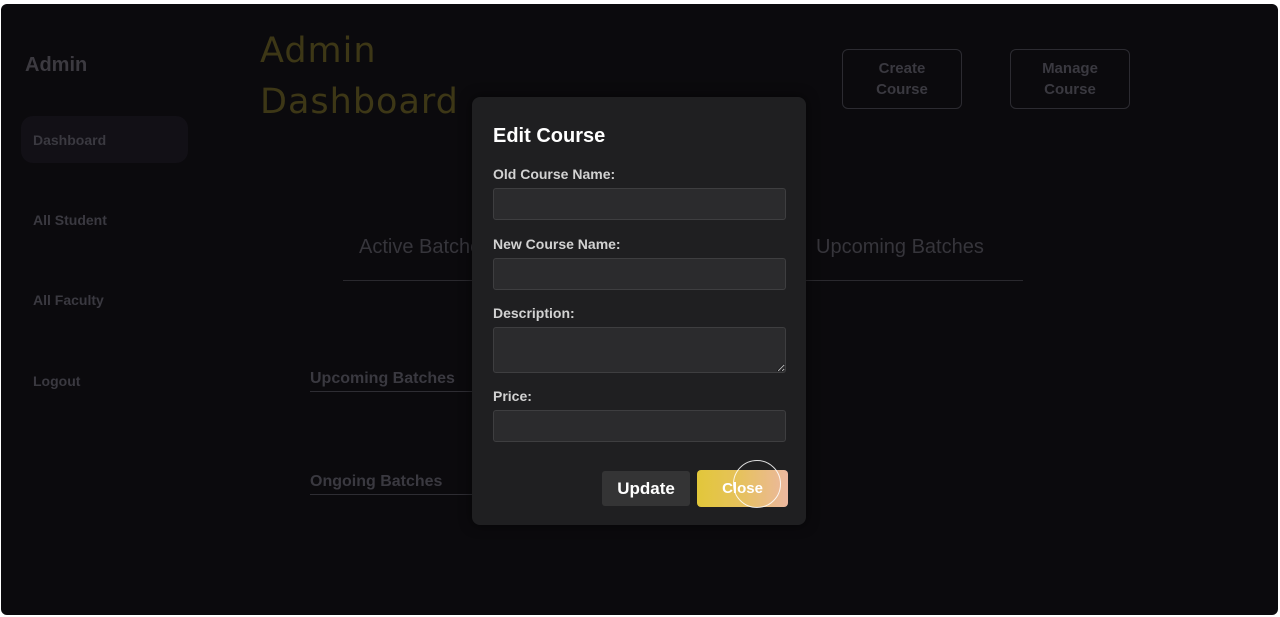 Image resolution: width=1280 pixels, height=617 pixels. I want to click on sidebar-item-all-student: All Student, so click(70, 220).